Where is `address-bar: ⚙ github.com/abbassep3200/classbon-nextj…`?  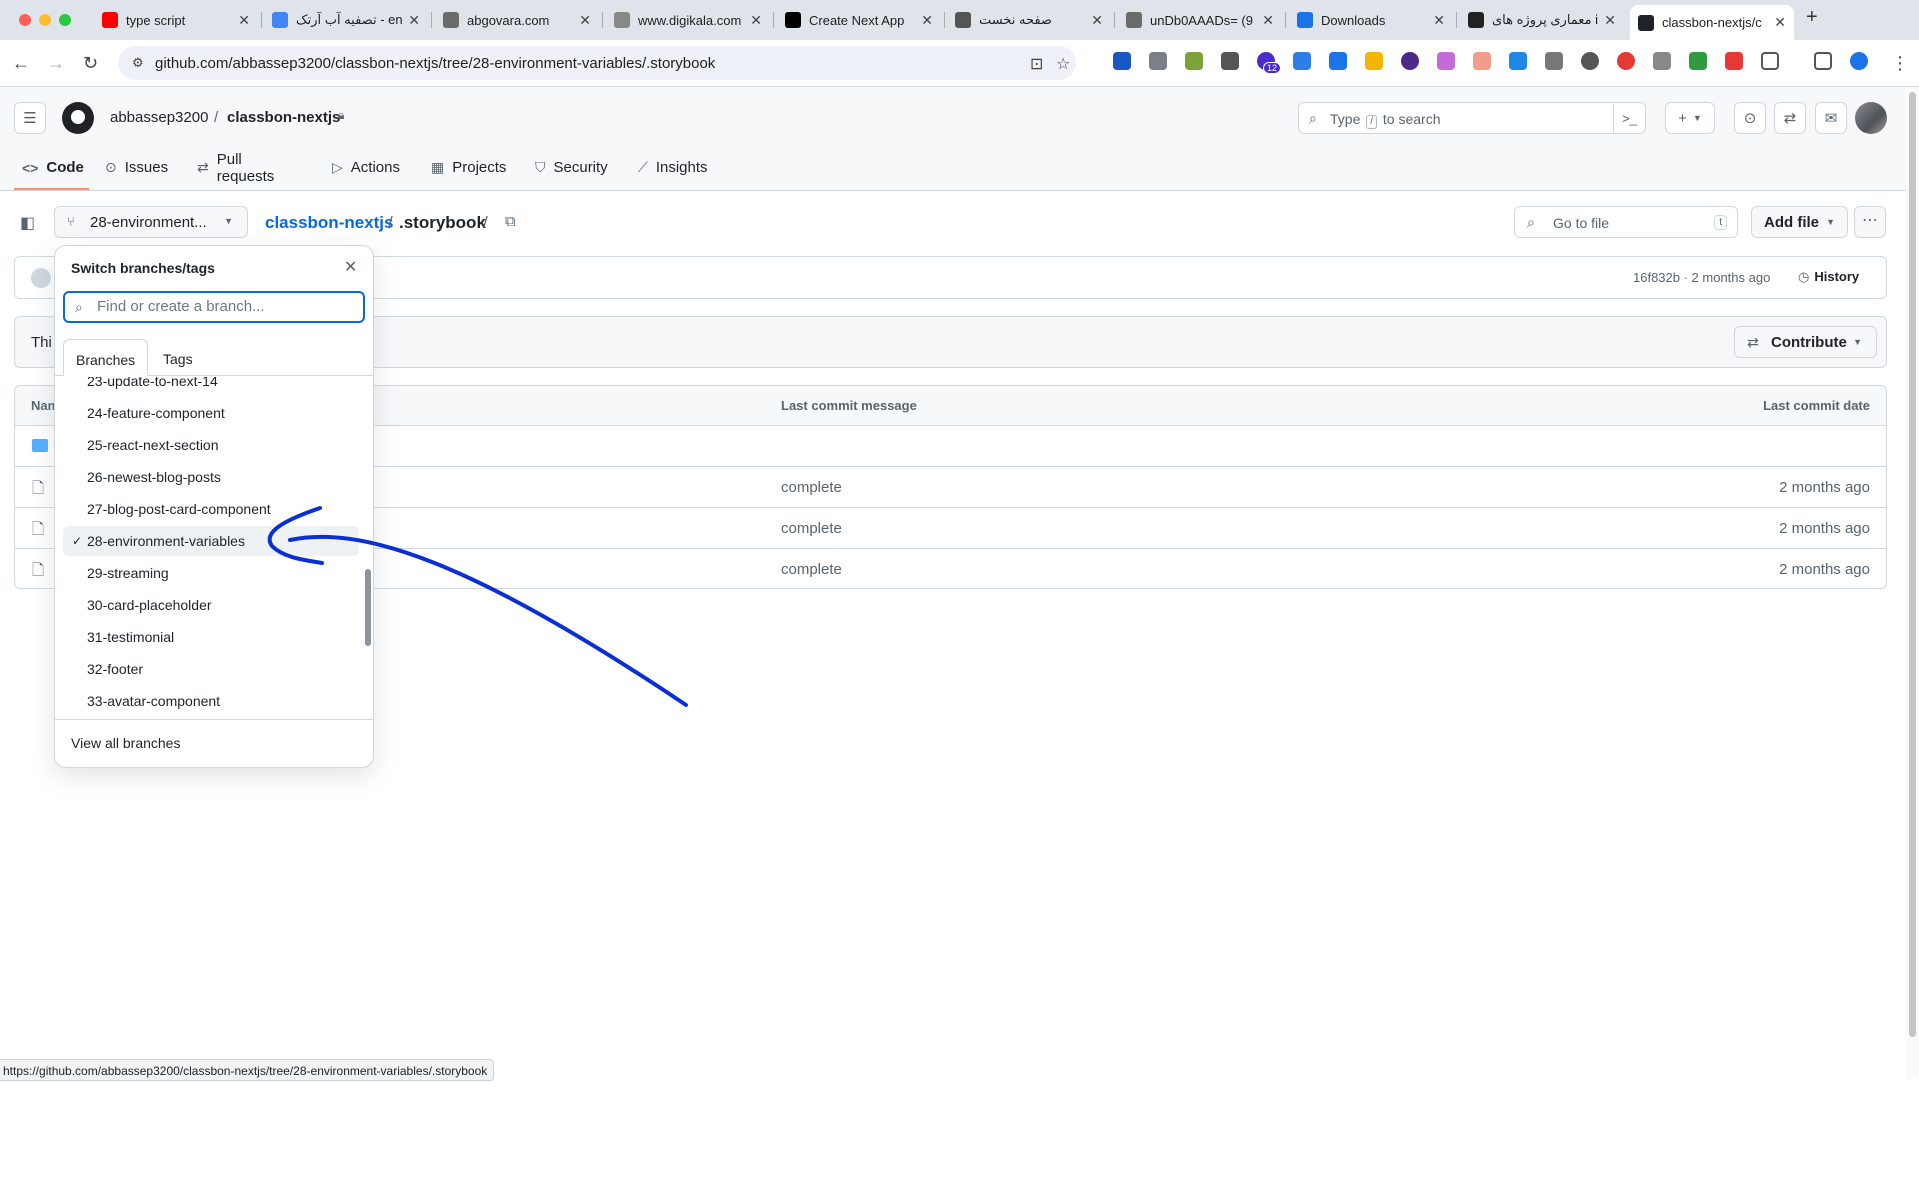 address-bar: ⚙ github.com/abbassep3200/classbon-nextj… is located at coordinates (597, 63).